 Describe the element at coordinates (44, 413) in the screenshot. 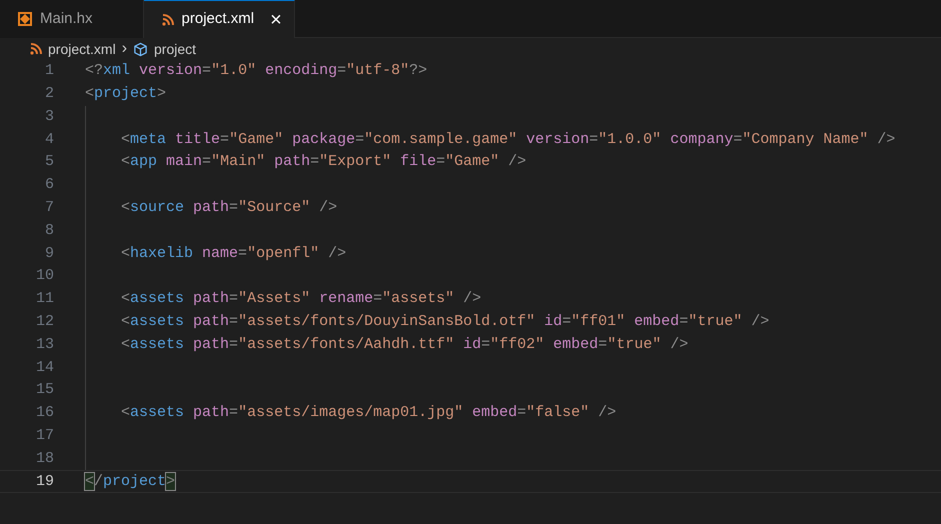

I see `line-number: 16` at that location.